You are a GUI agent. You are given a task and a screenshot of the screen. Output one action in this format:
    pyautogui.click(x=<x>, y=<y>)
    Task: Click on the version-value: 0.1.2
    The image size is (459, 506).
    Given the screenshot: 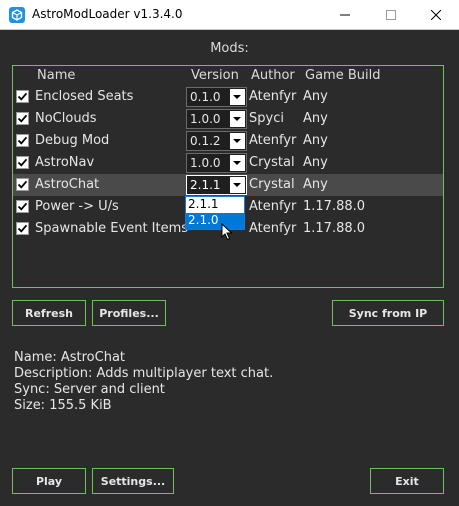 What is the action you would take?
    pyautogui.click(x=205, y=141)
    